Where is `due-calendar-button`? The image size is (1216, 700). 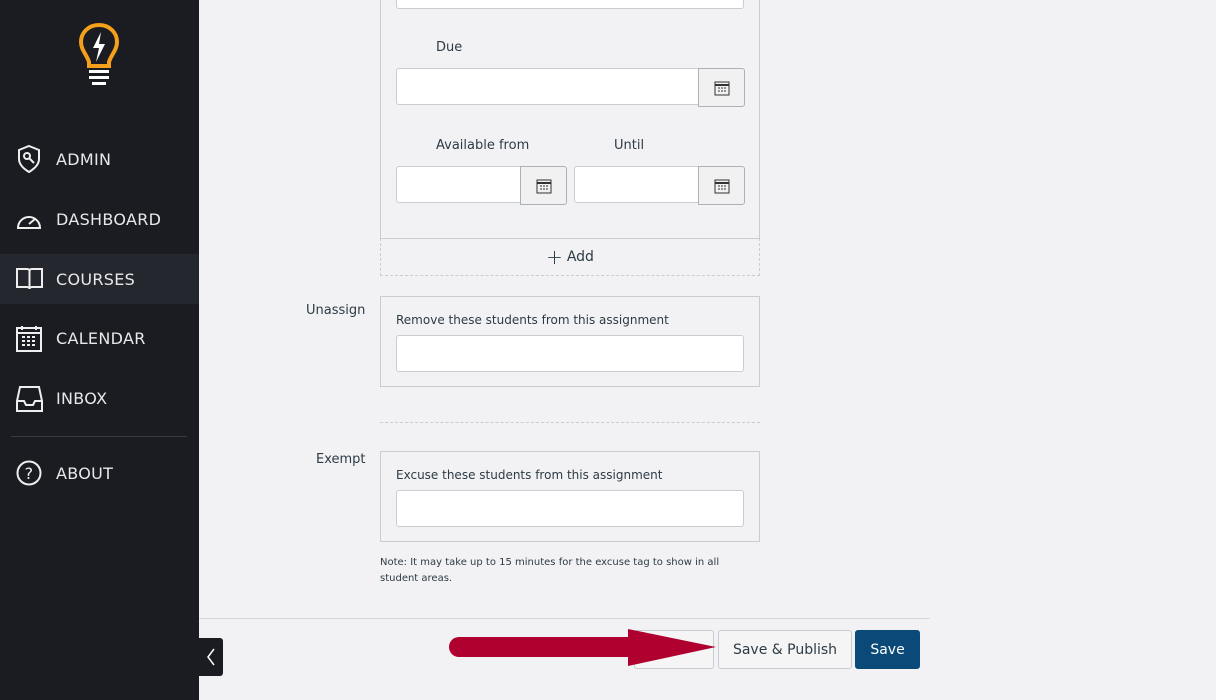
due-calendar-button is located at coordinates (721, 87).